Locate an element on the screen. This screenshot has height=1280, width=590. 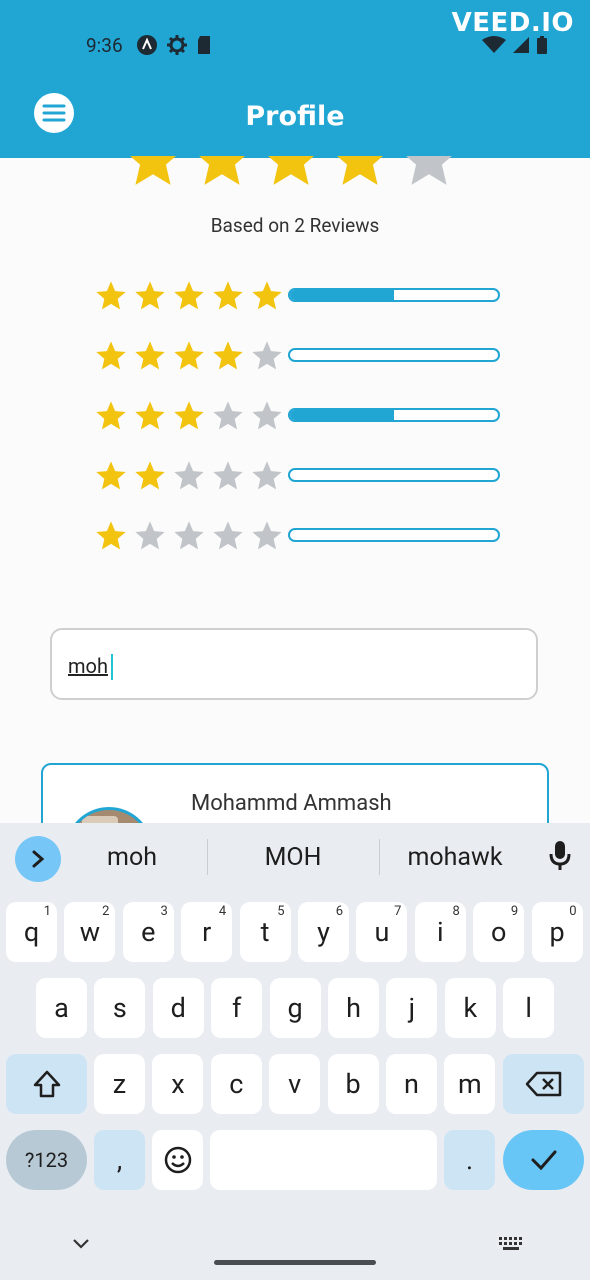
chevron-right-icon is located at coordinates (38, 859).